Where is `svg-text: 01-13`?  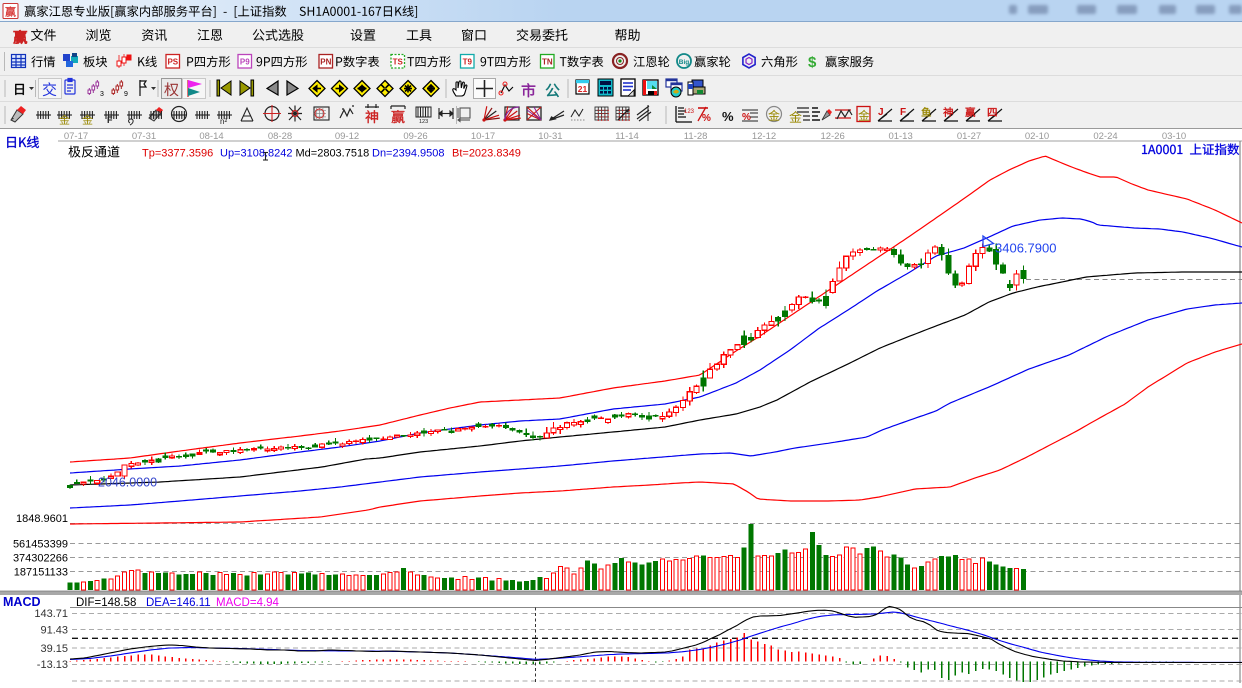
svg-text: 01-13 is located at coordinates (900, 136).